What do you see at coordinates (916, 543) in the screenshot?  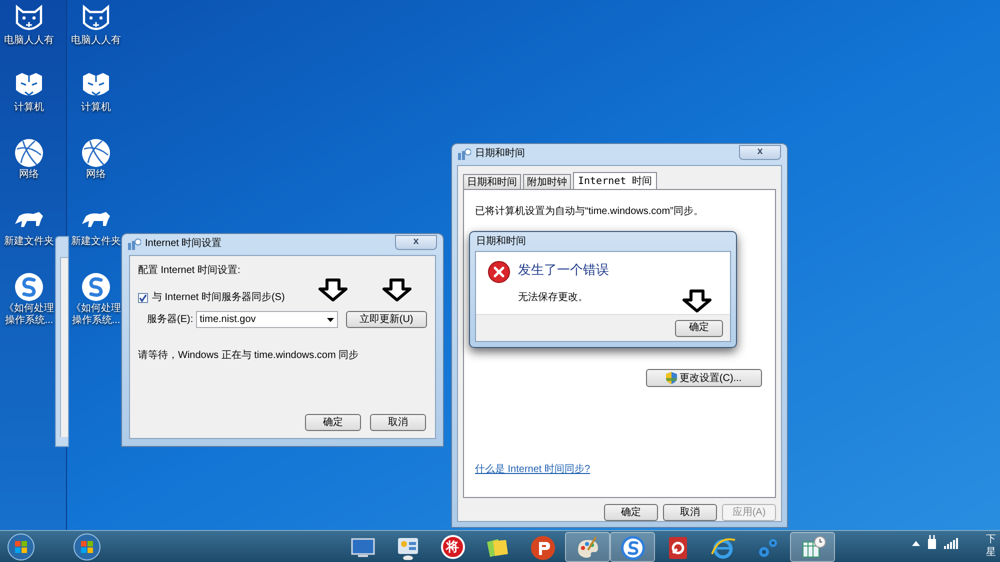 I see `show-hidden-icons-icon` at bounding box center [916, 543].